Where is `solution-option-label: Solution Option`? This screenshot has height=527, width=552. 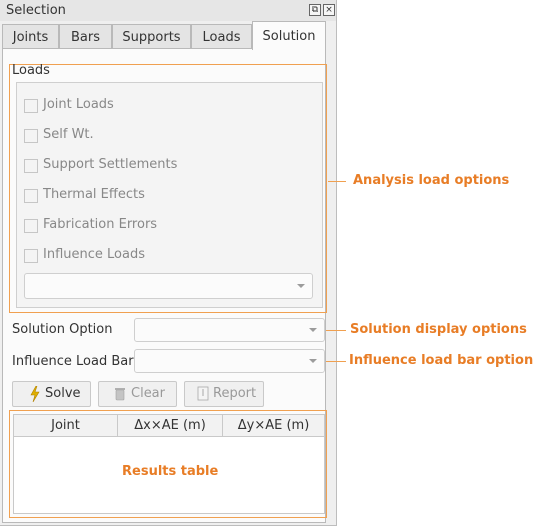
solution-option-label: Solution Option is located at coordinates (62, 329).